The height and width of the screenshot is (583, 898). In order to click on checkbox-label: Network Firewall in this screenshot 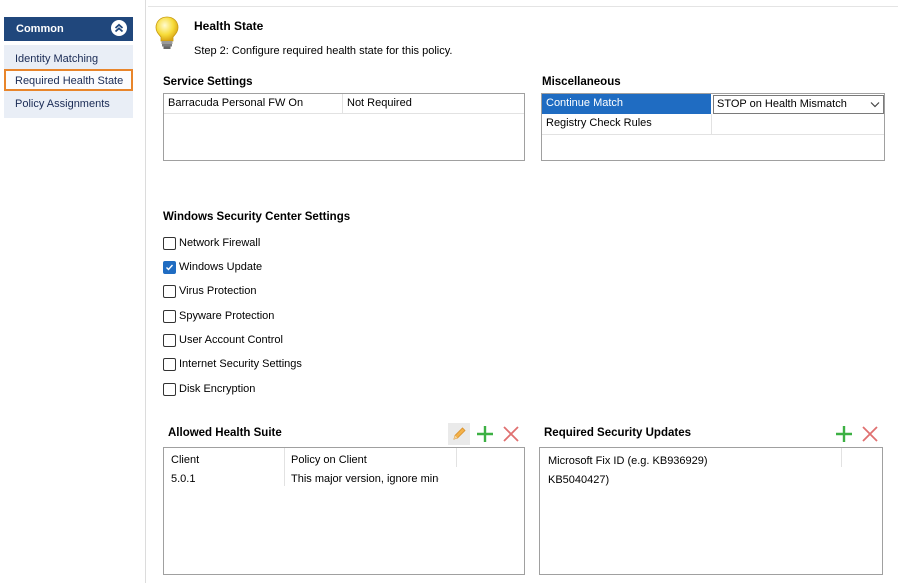, I will do `click(220, 243)`.